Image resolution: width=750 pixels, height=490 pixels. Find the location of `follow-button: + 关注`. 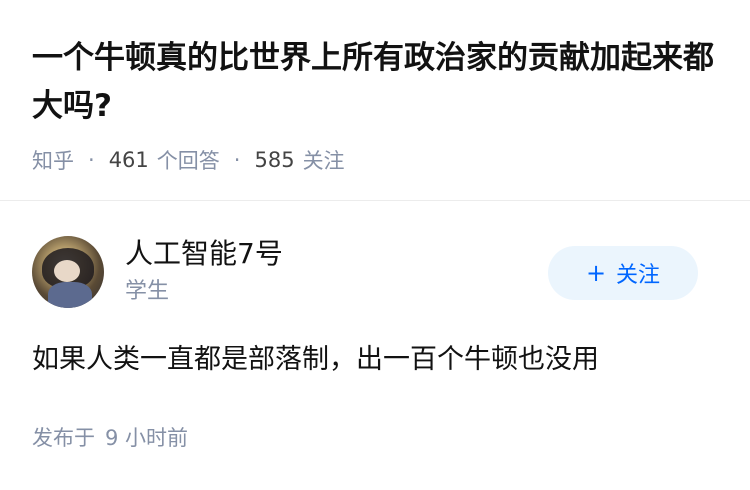

follow-button: + 关注 is located at coordinates (623, 273).